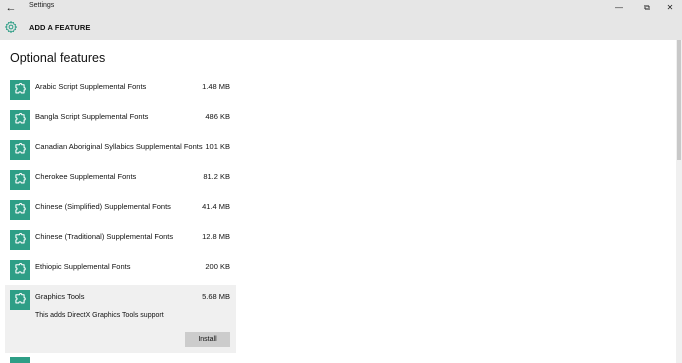 The height and width of the screenshot is (363, 682). What do you see at coordinates (60, 296) in the screenshot?
I see `feature-name: Graphics Tools` at bounding box center [60, 296].